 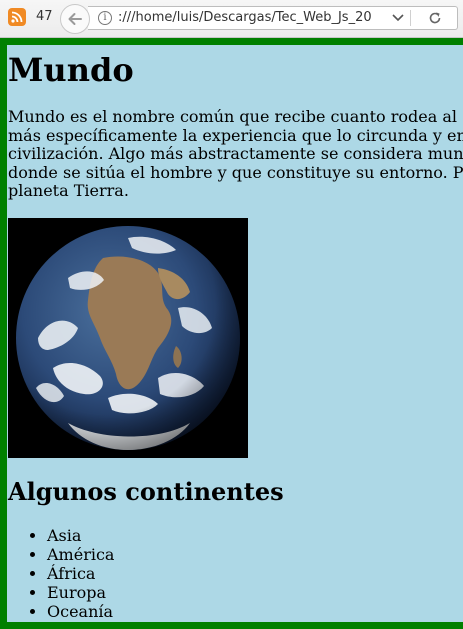 I want to click on url-text: :///home/luis/Descargas/Tec_Web_Js_20, so click(x=250, y=17).